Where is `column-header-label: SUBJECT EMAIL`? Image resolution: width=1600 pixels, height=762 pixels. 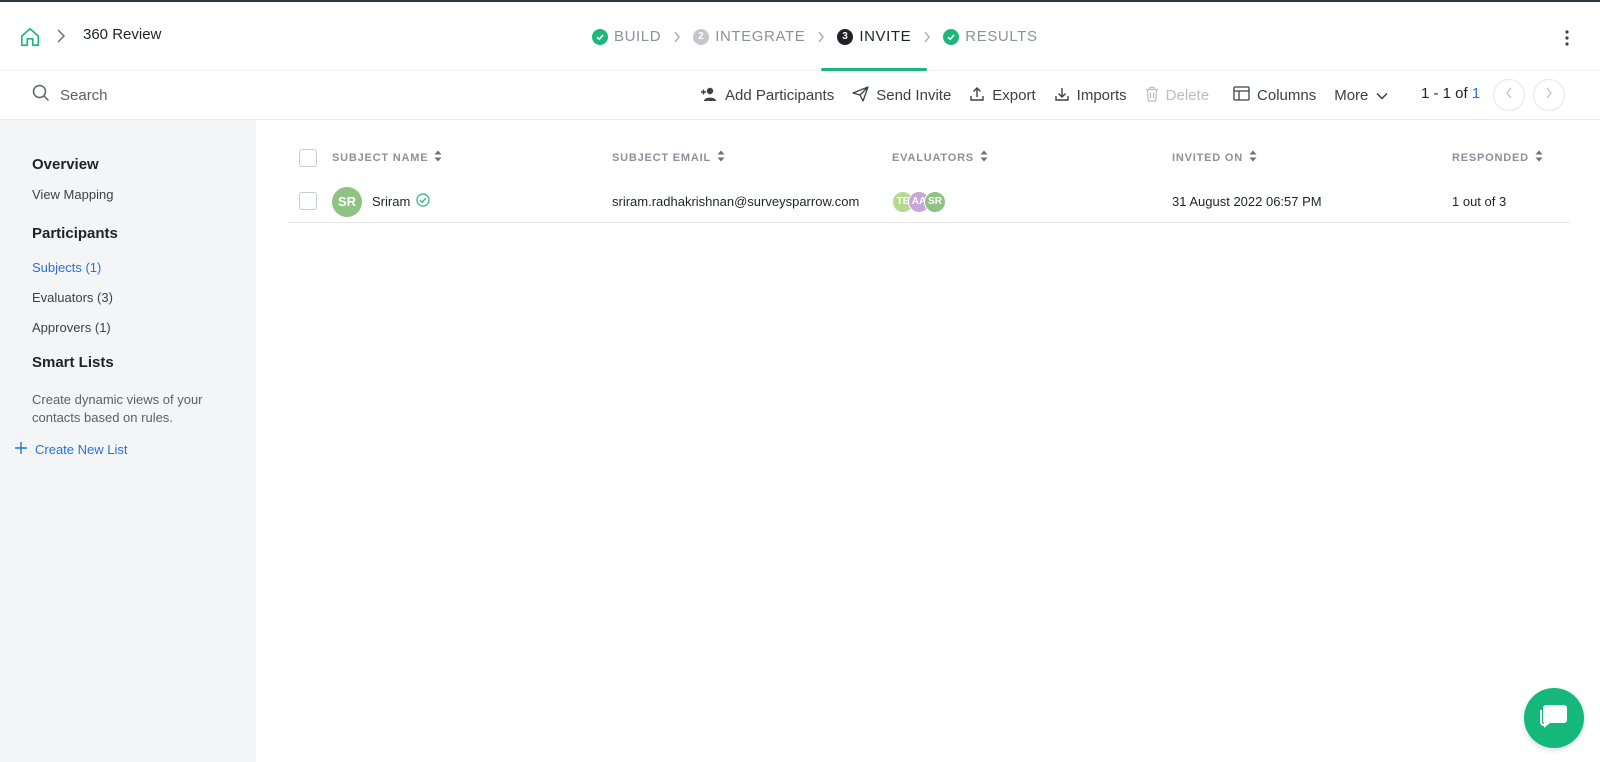 column-header-label: SUBJECT EMAIL is located at coordinates (662, 157).